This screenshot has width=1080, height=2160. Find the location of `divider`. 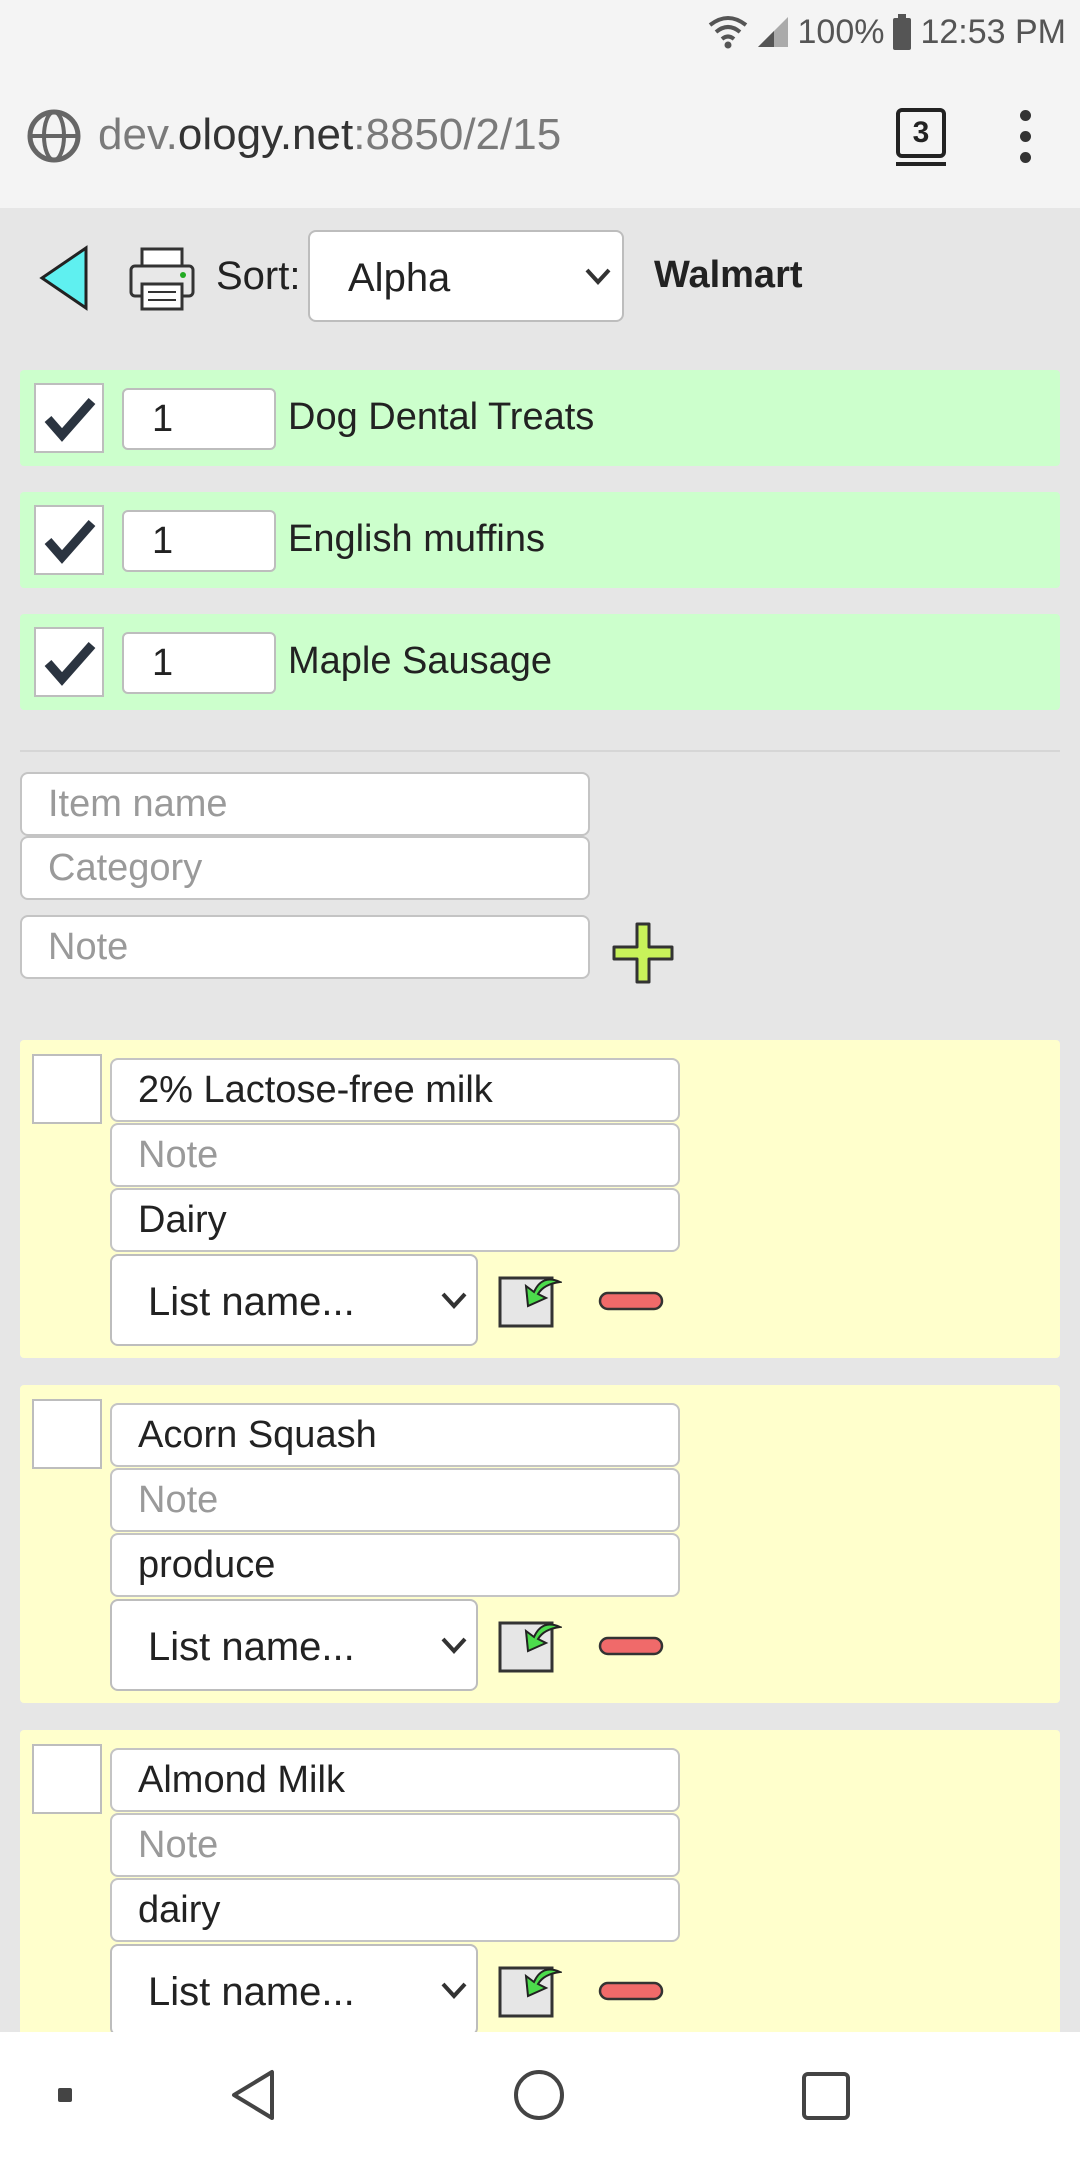

divider is located at coordinates (540, 751).